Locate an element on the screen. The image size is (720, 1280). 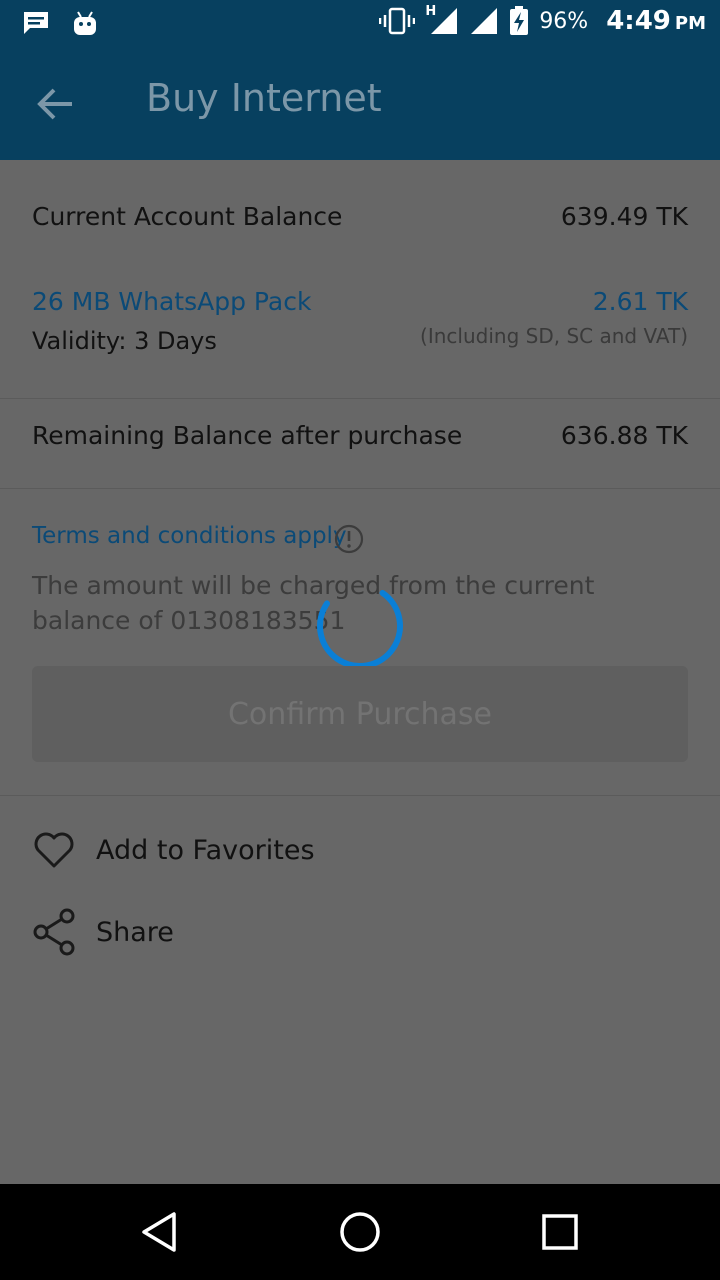
pack-price: 2.61 TK is located at coordinates (640, 301).